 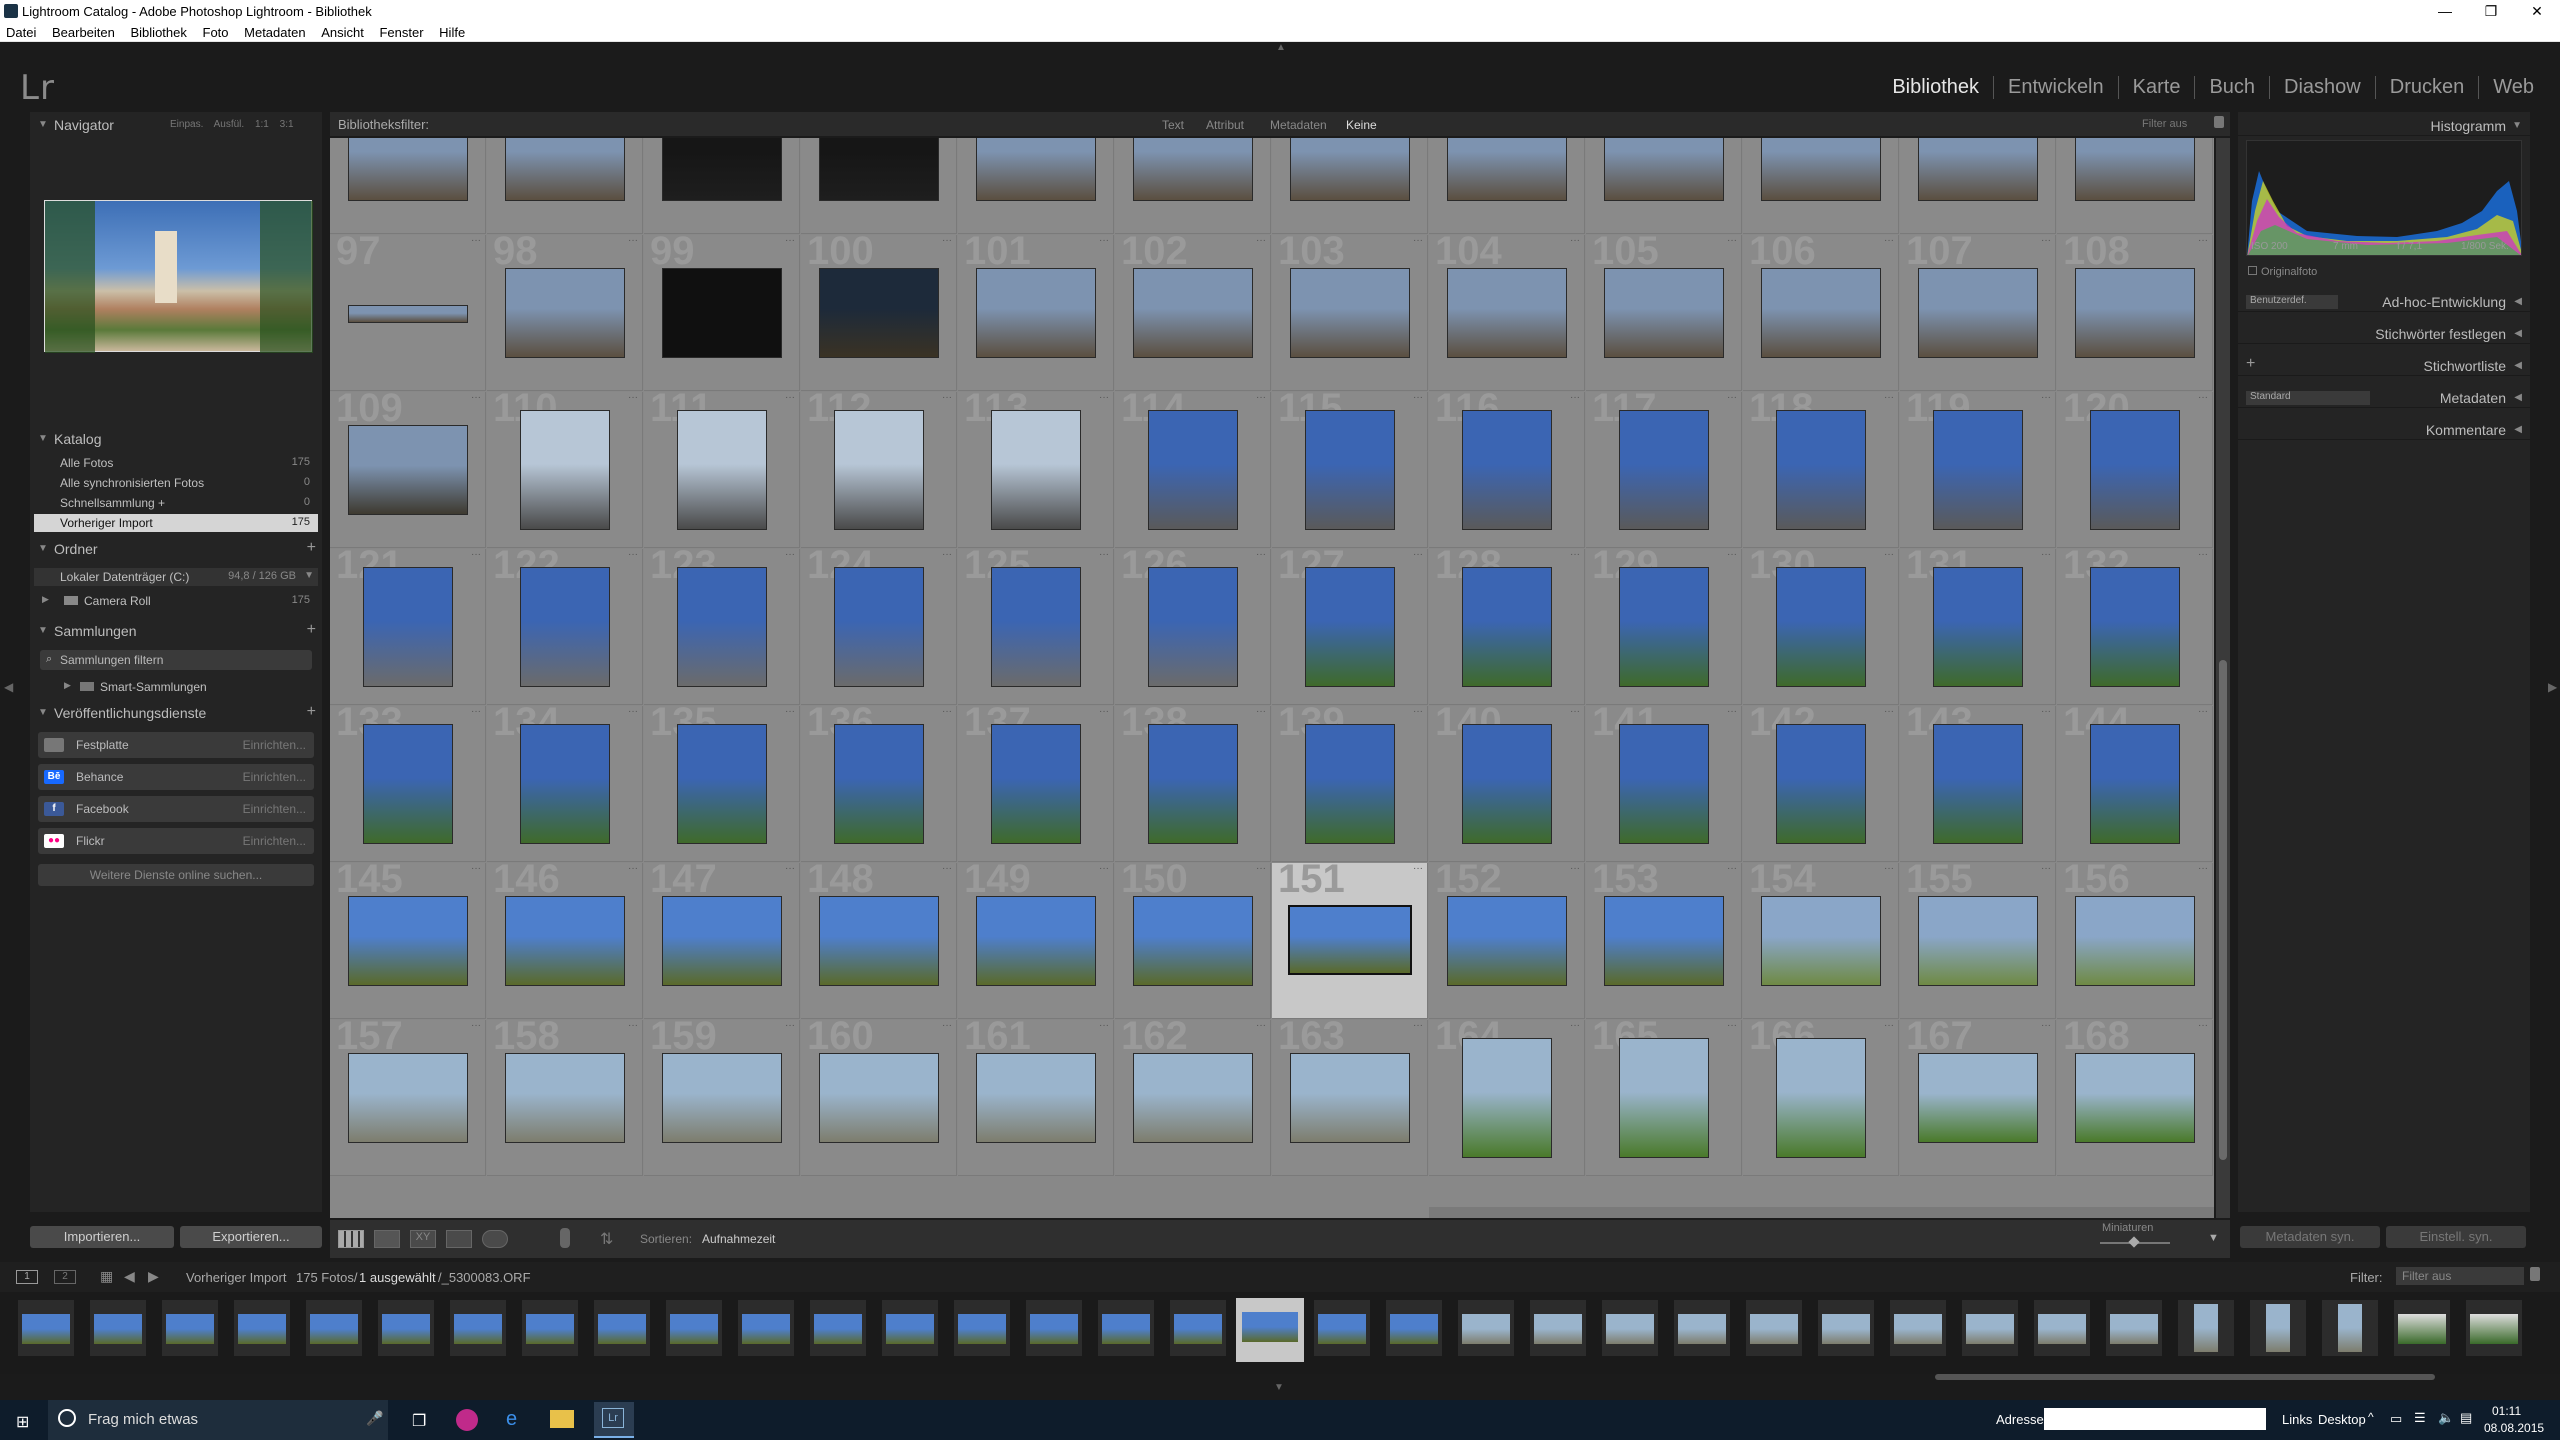 I want to click on grid-cell: 140···, so click(x=1507, y=784).